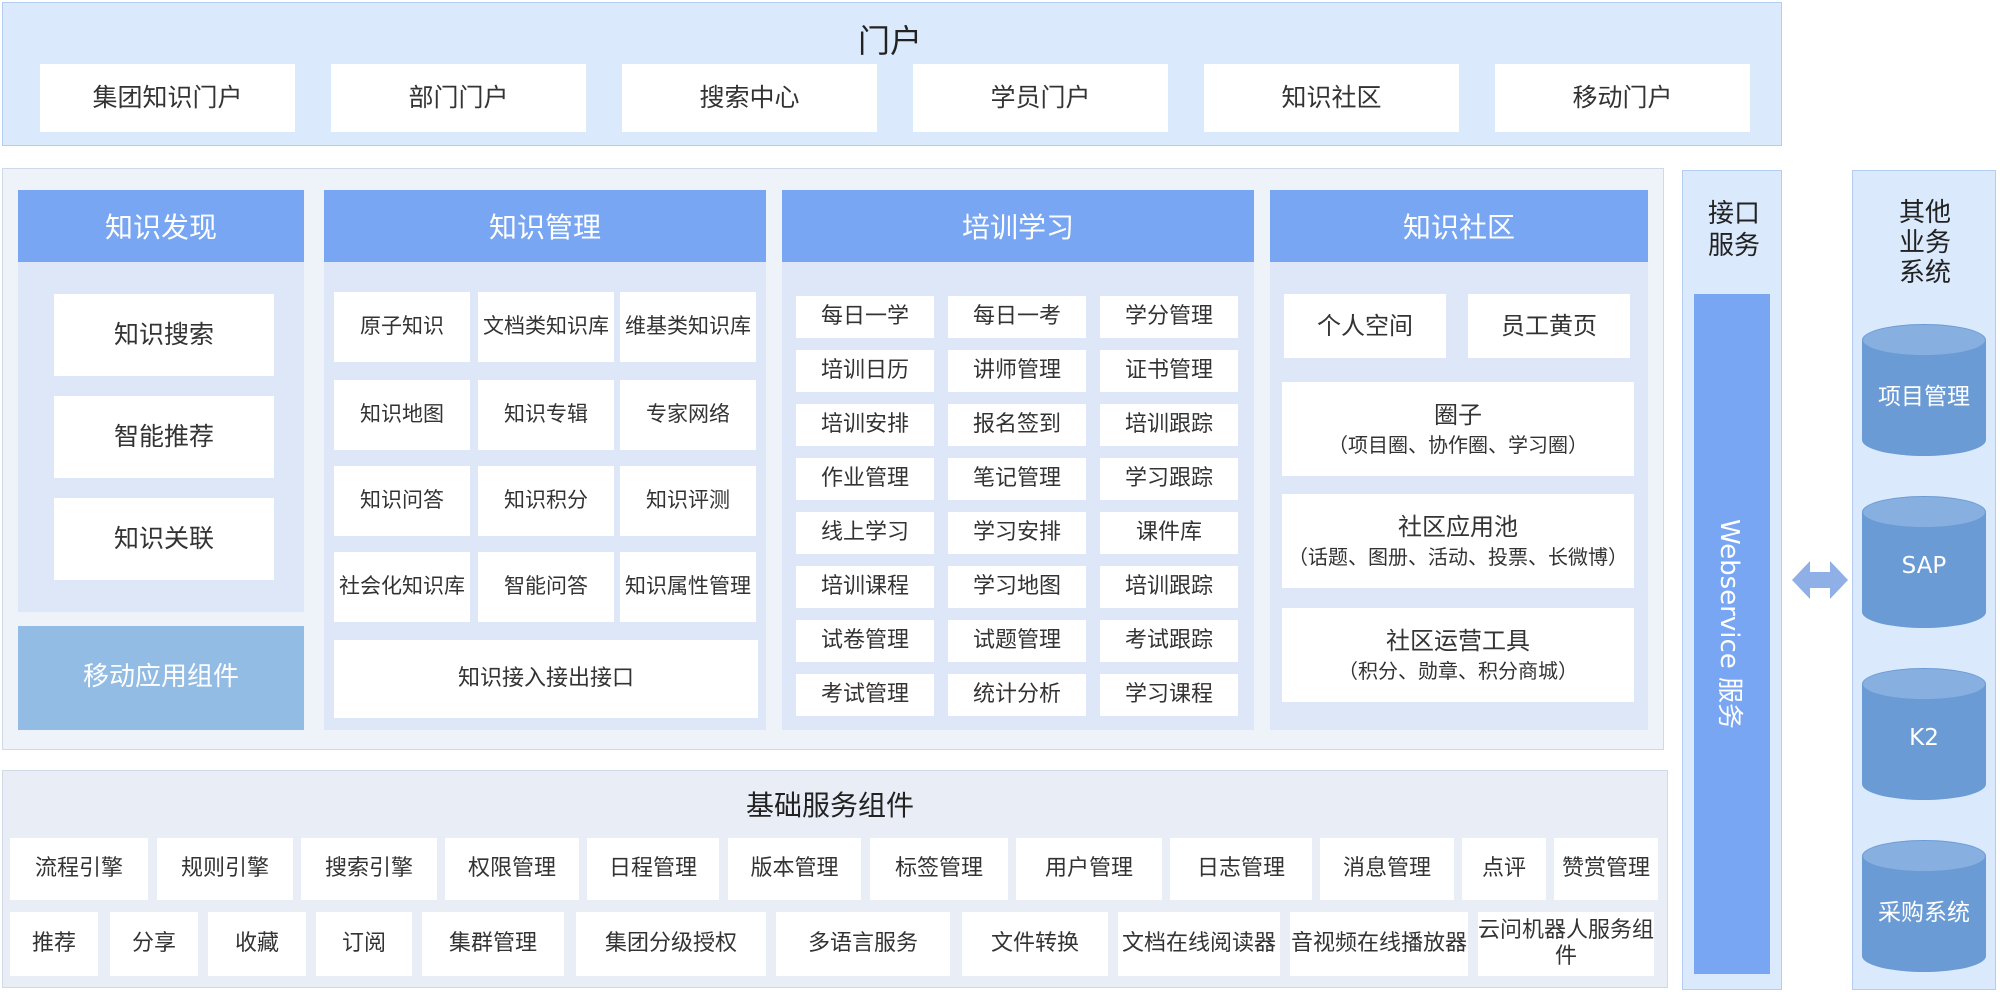 The image size is (2000, 992). I want to click on base-component: 订阅, so click(364, 944).